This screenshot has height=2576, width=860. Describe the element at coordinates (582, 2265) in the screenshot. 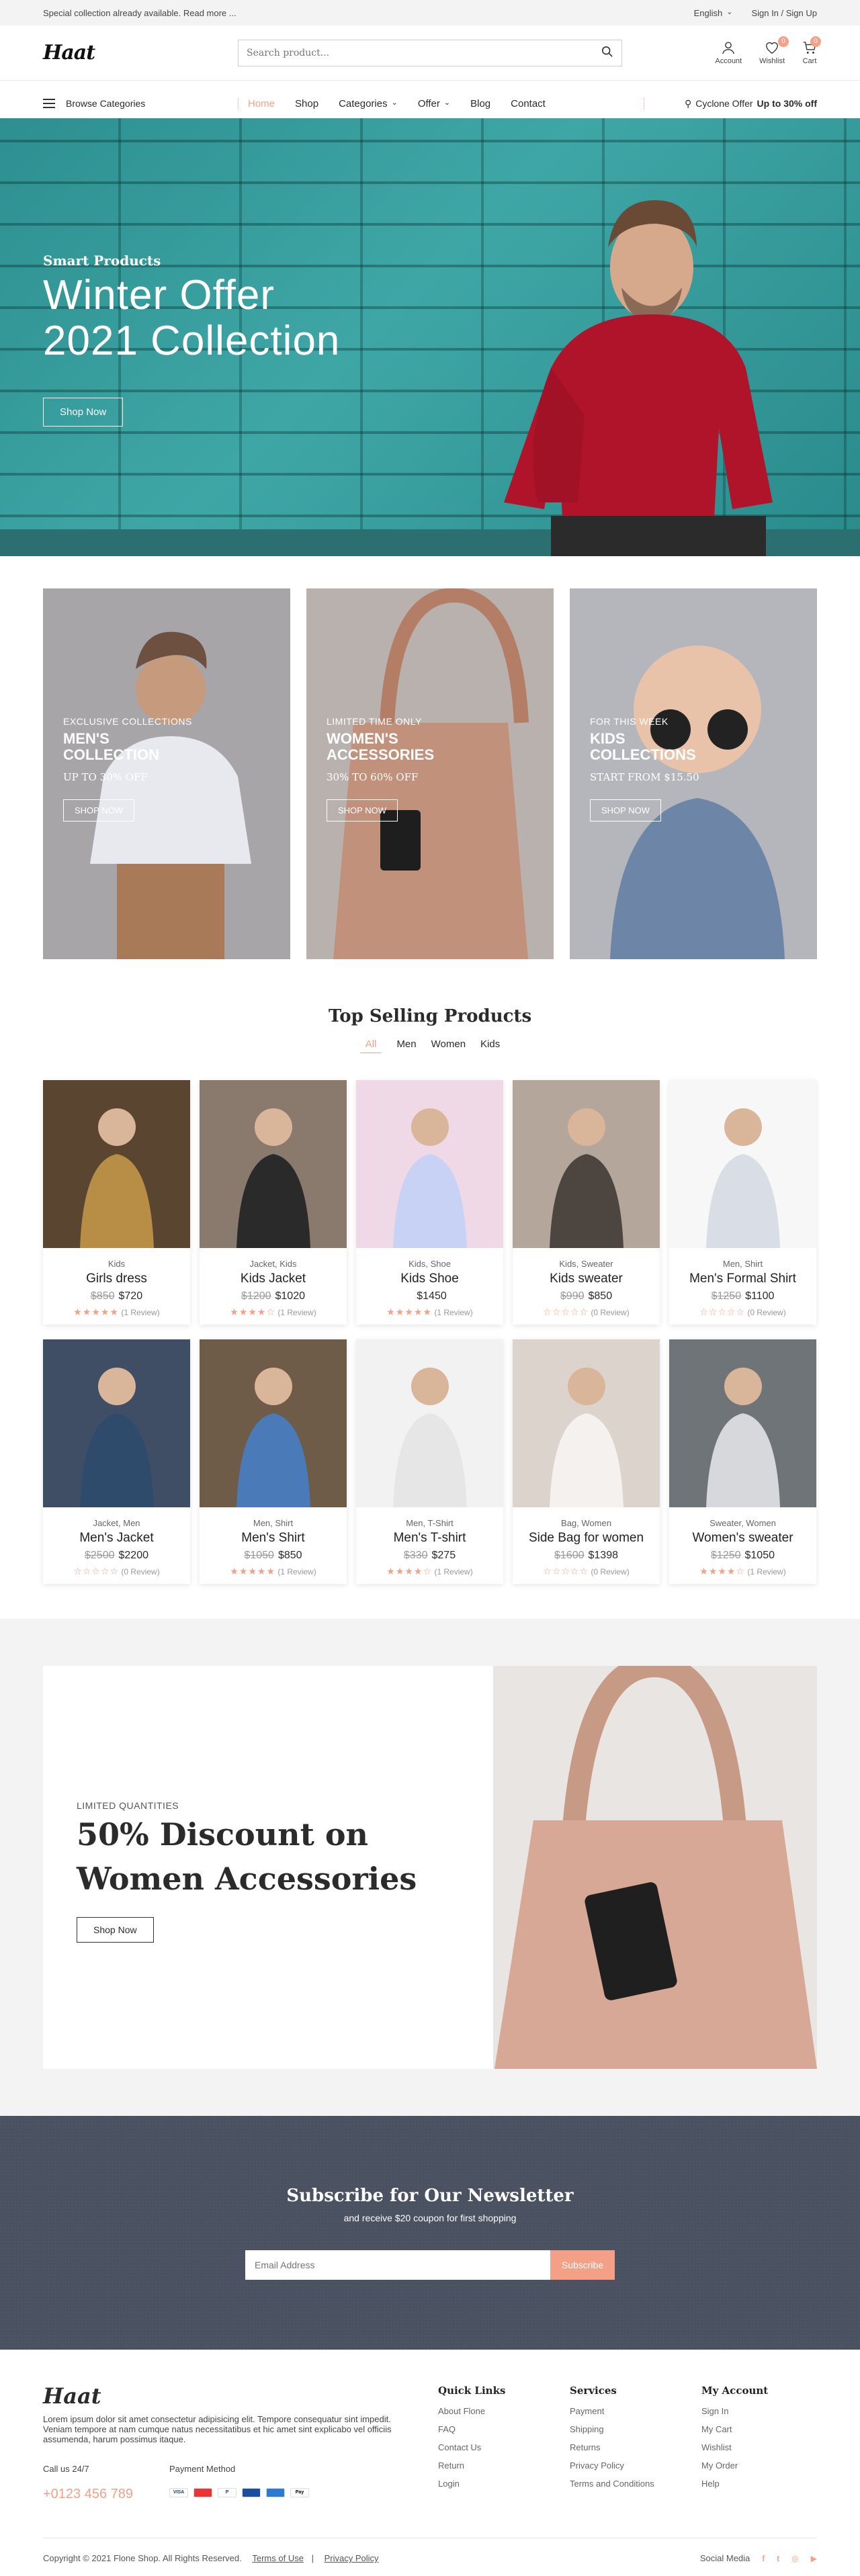

I see `subscribe-button: Subscribe` at that location.